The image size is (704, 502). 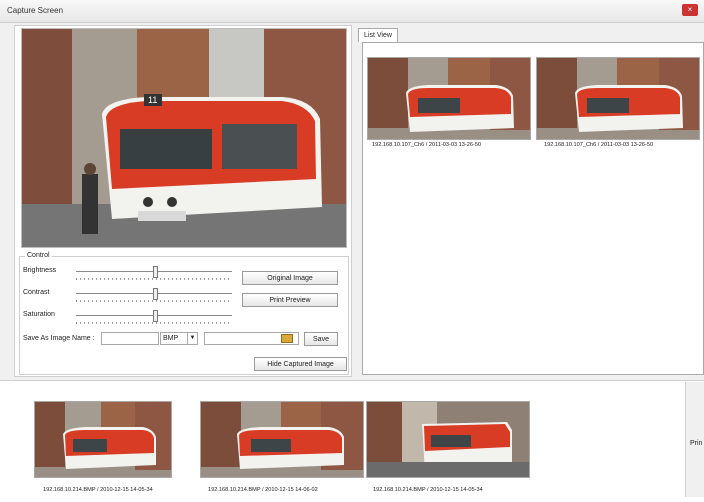 What do you see at coordinates (152, 100) in the screenshot?
I see `svg-text: 11` at bounding box center [152, 100].